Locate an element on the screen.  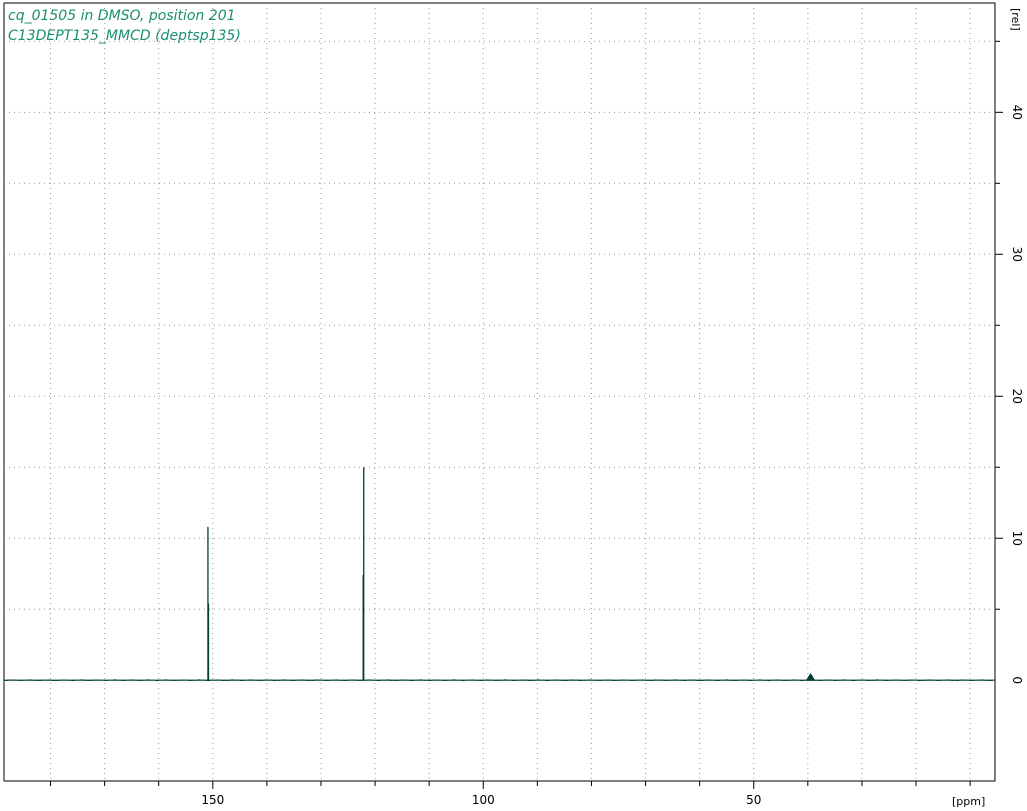
y-axis-unit-label: [rel] is located at coordinates (1015, 19).